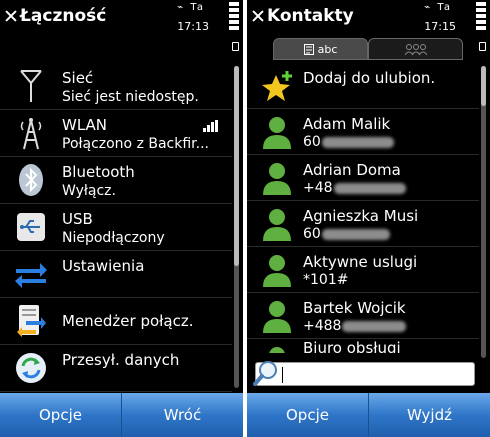 The height and width of the screenshot is (437, 490). I want to click on wlan-signal-icon, so click(210, 126).